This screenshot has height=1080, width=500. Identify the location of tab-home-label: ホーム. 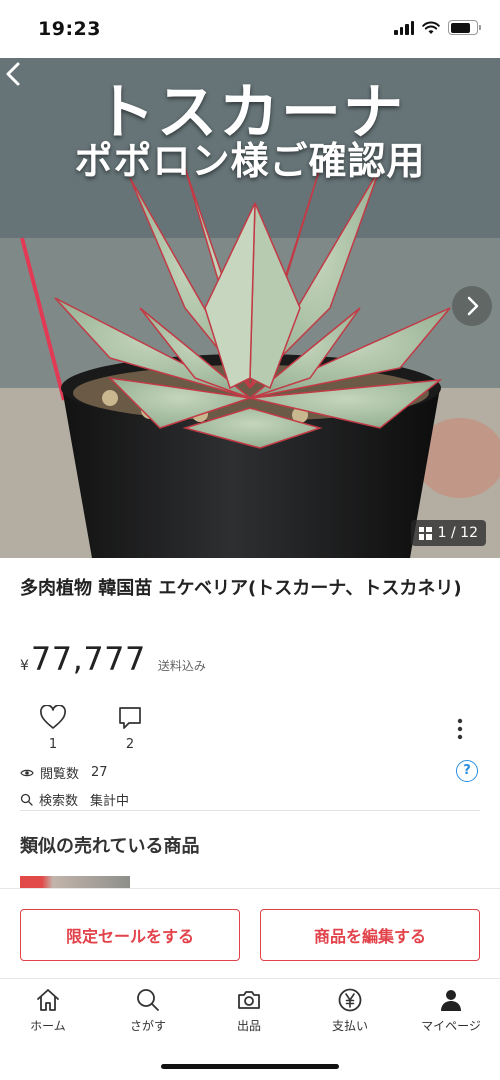
(48, 1026).